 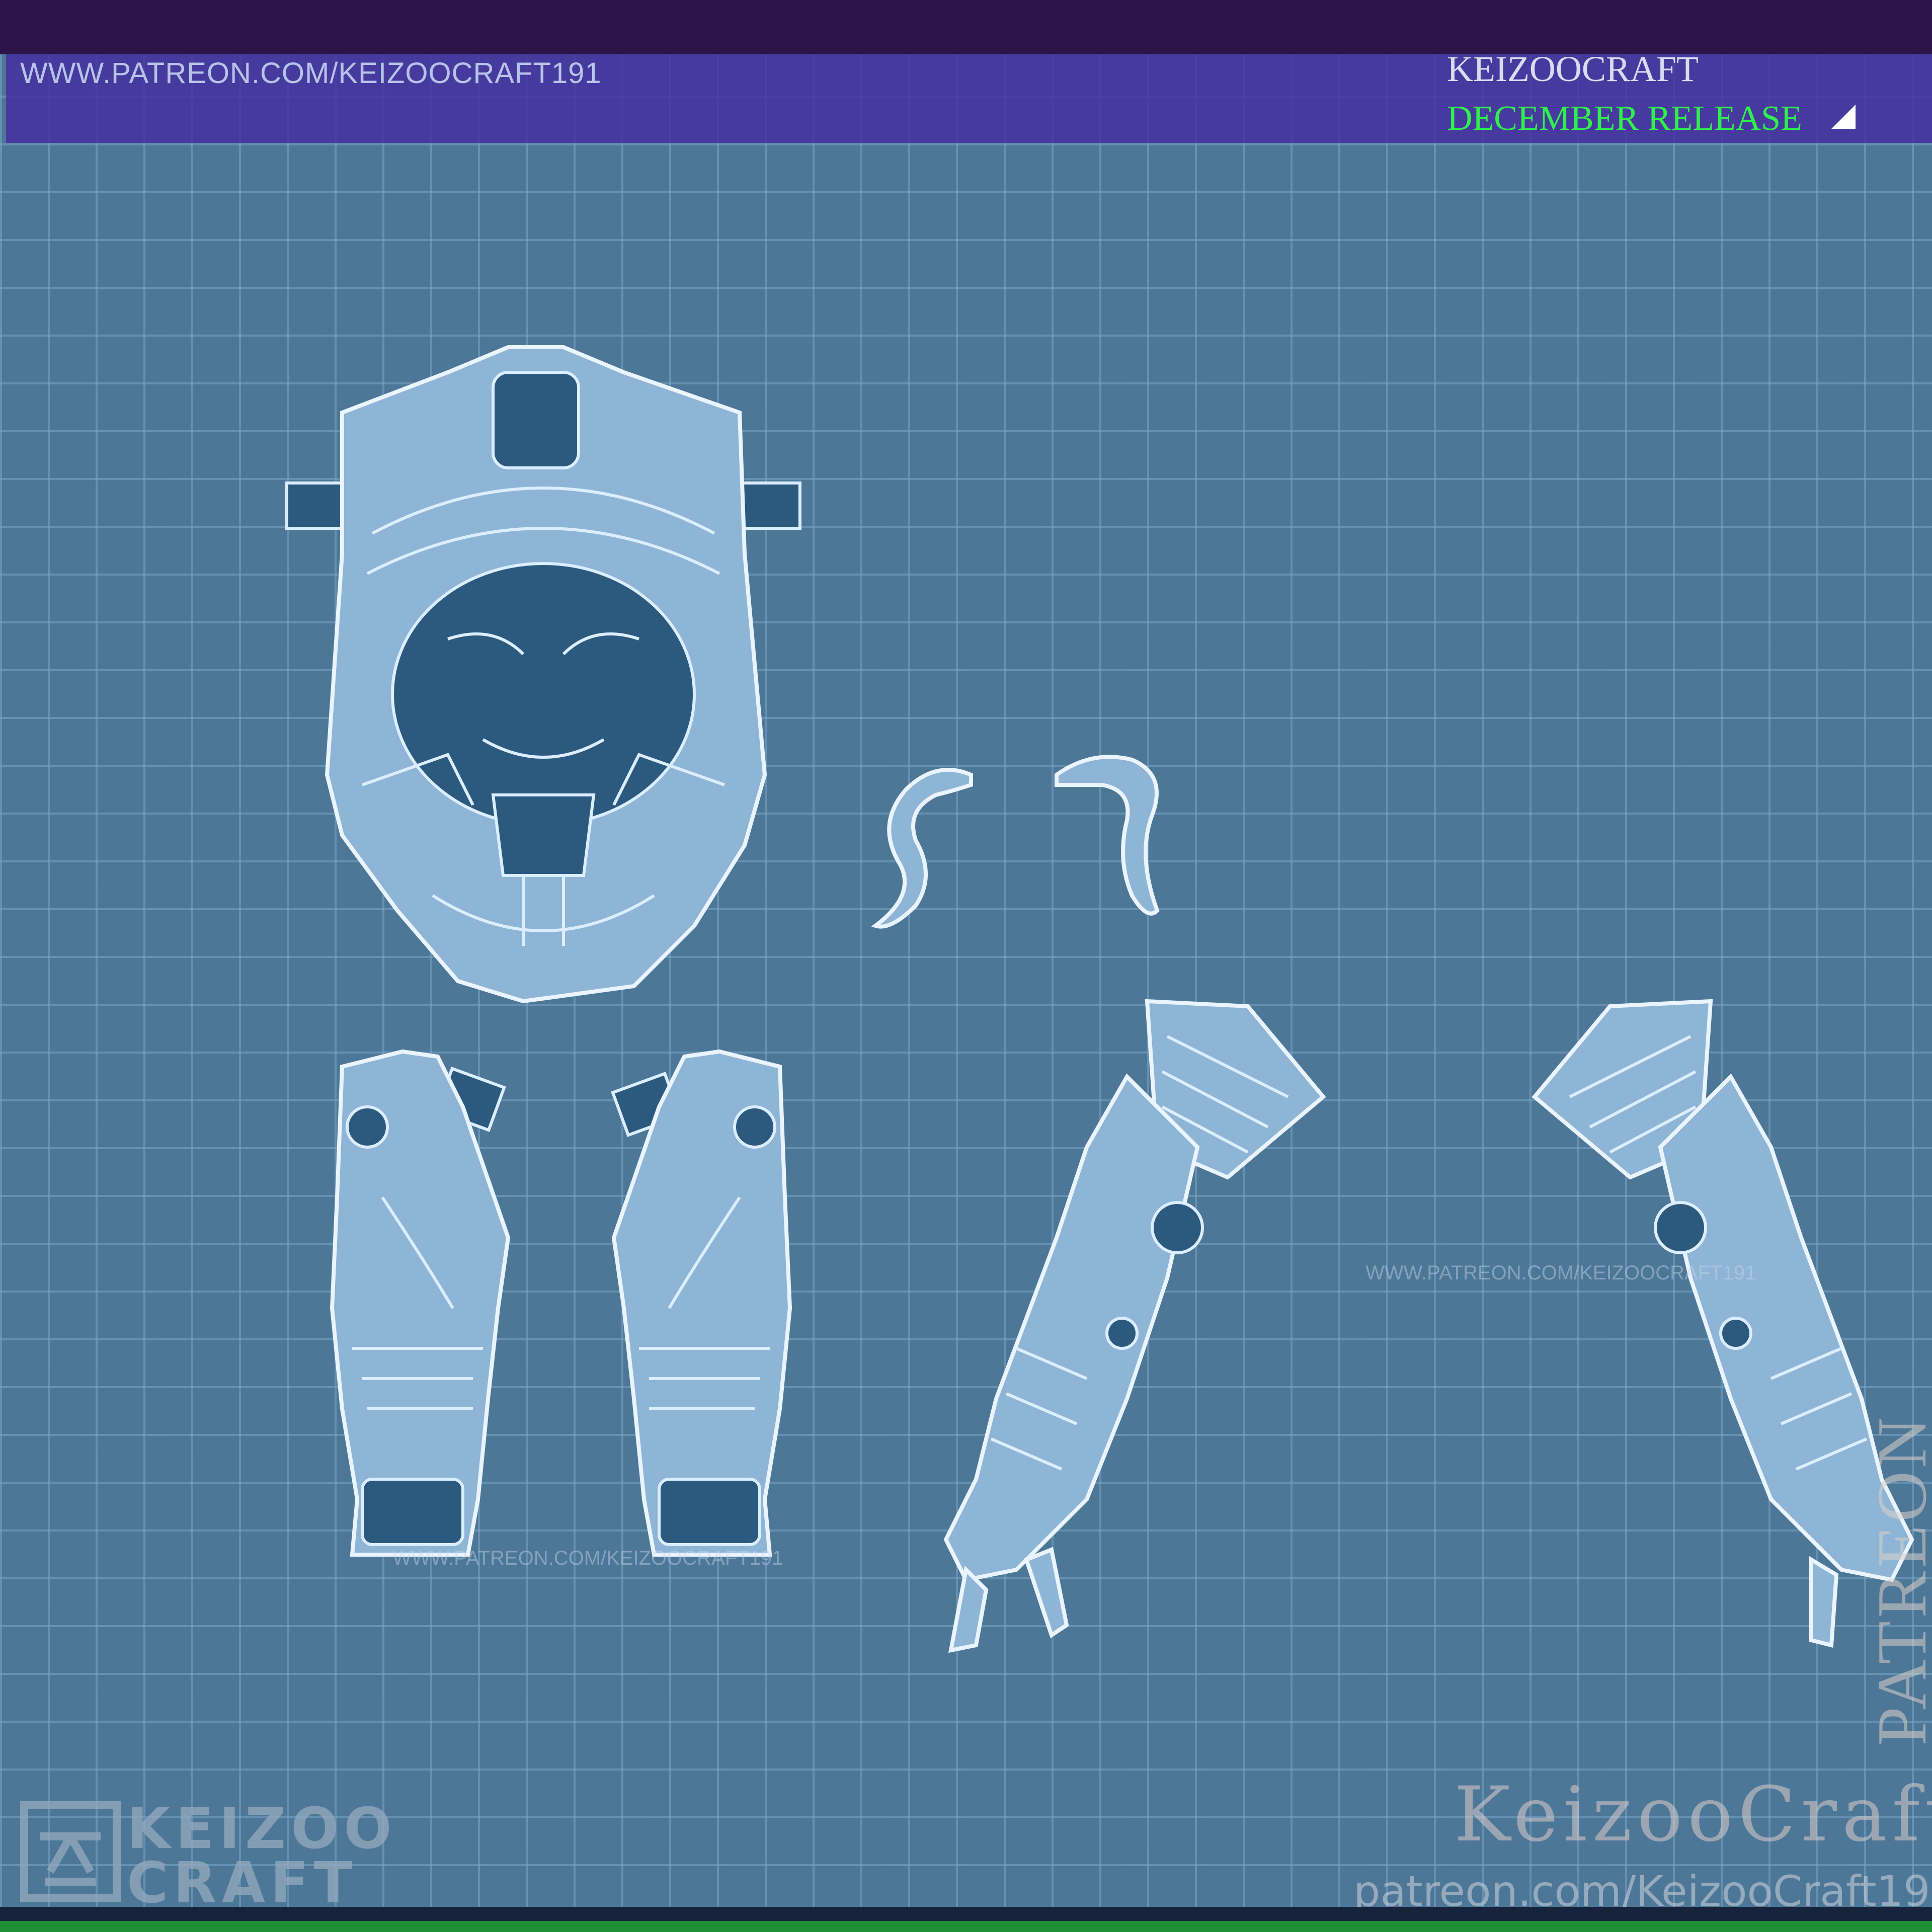 I want to click on legs-watermark: WWW.PATREON.COM/KEIZOOCRAFT191, so click(x=587, y=1558).